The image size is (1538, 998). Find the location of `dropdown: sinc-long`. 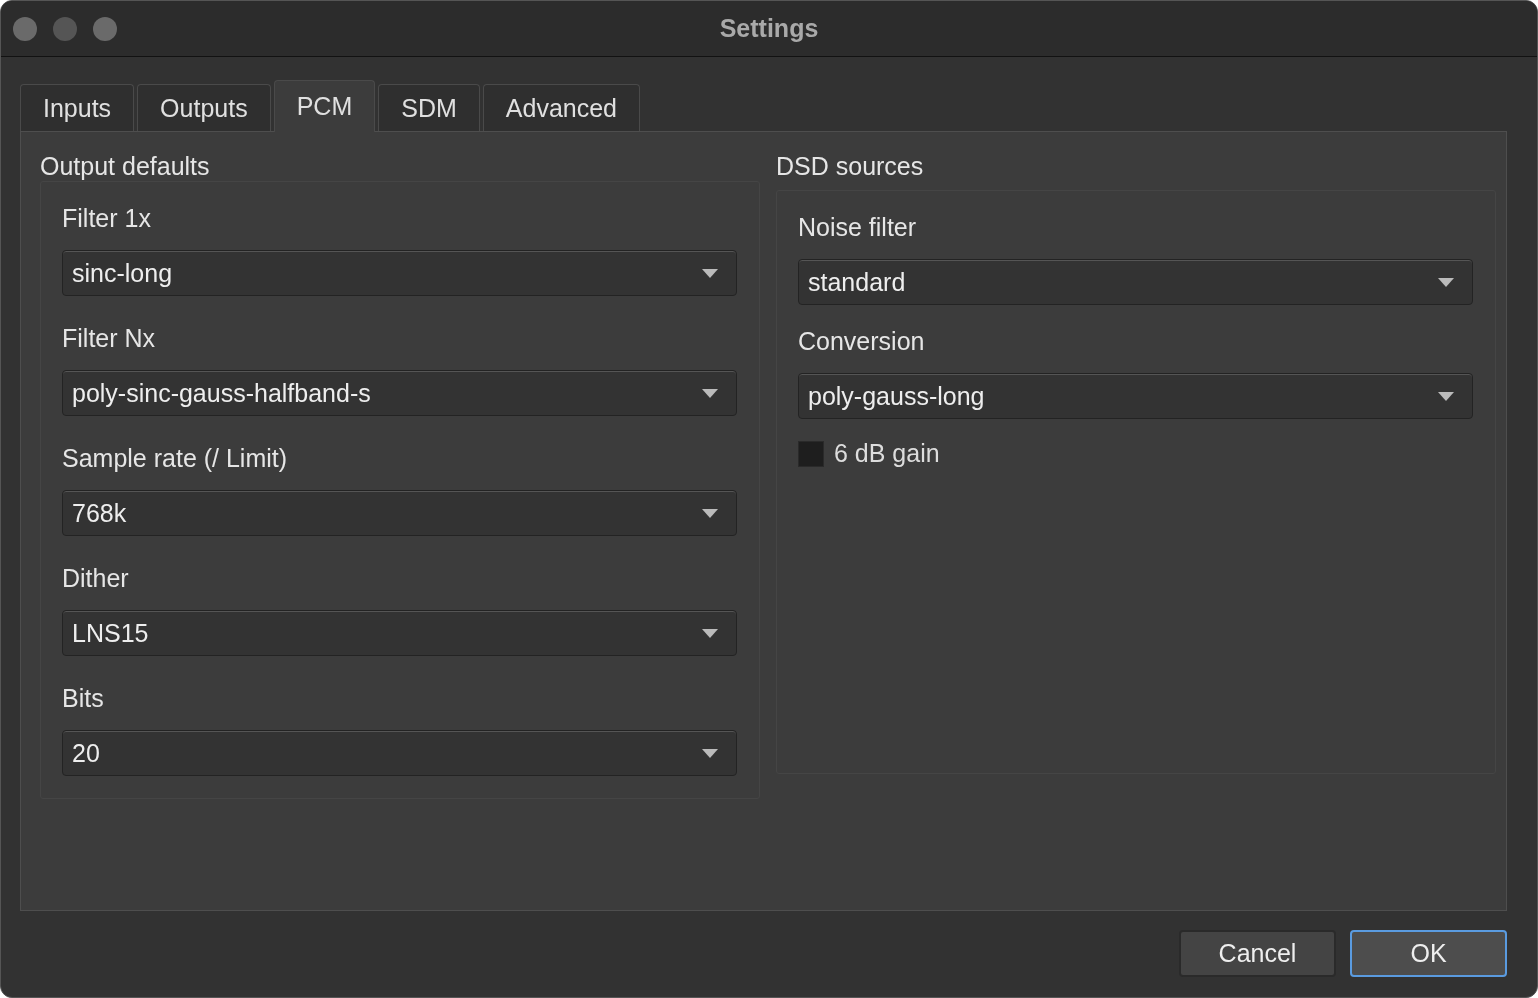

dropdown: sinc-long is located at coordinates (399, 273).